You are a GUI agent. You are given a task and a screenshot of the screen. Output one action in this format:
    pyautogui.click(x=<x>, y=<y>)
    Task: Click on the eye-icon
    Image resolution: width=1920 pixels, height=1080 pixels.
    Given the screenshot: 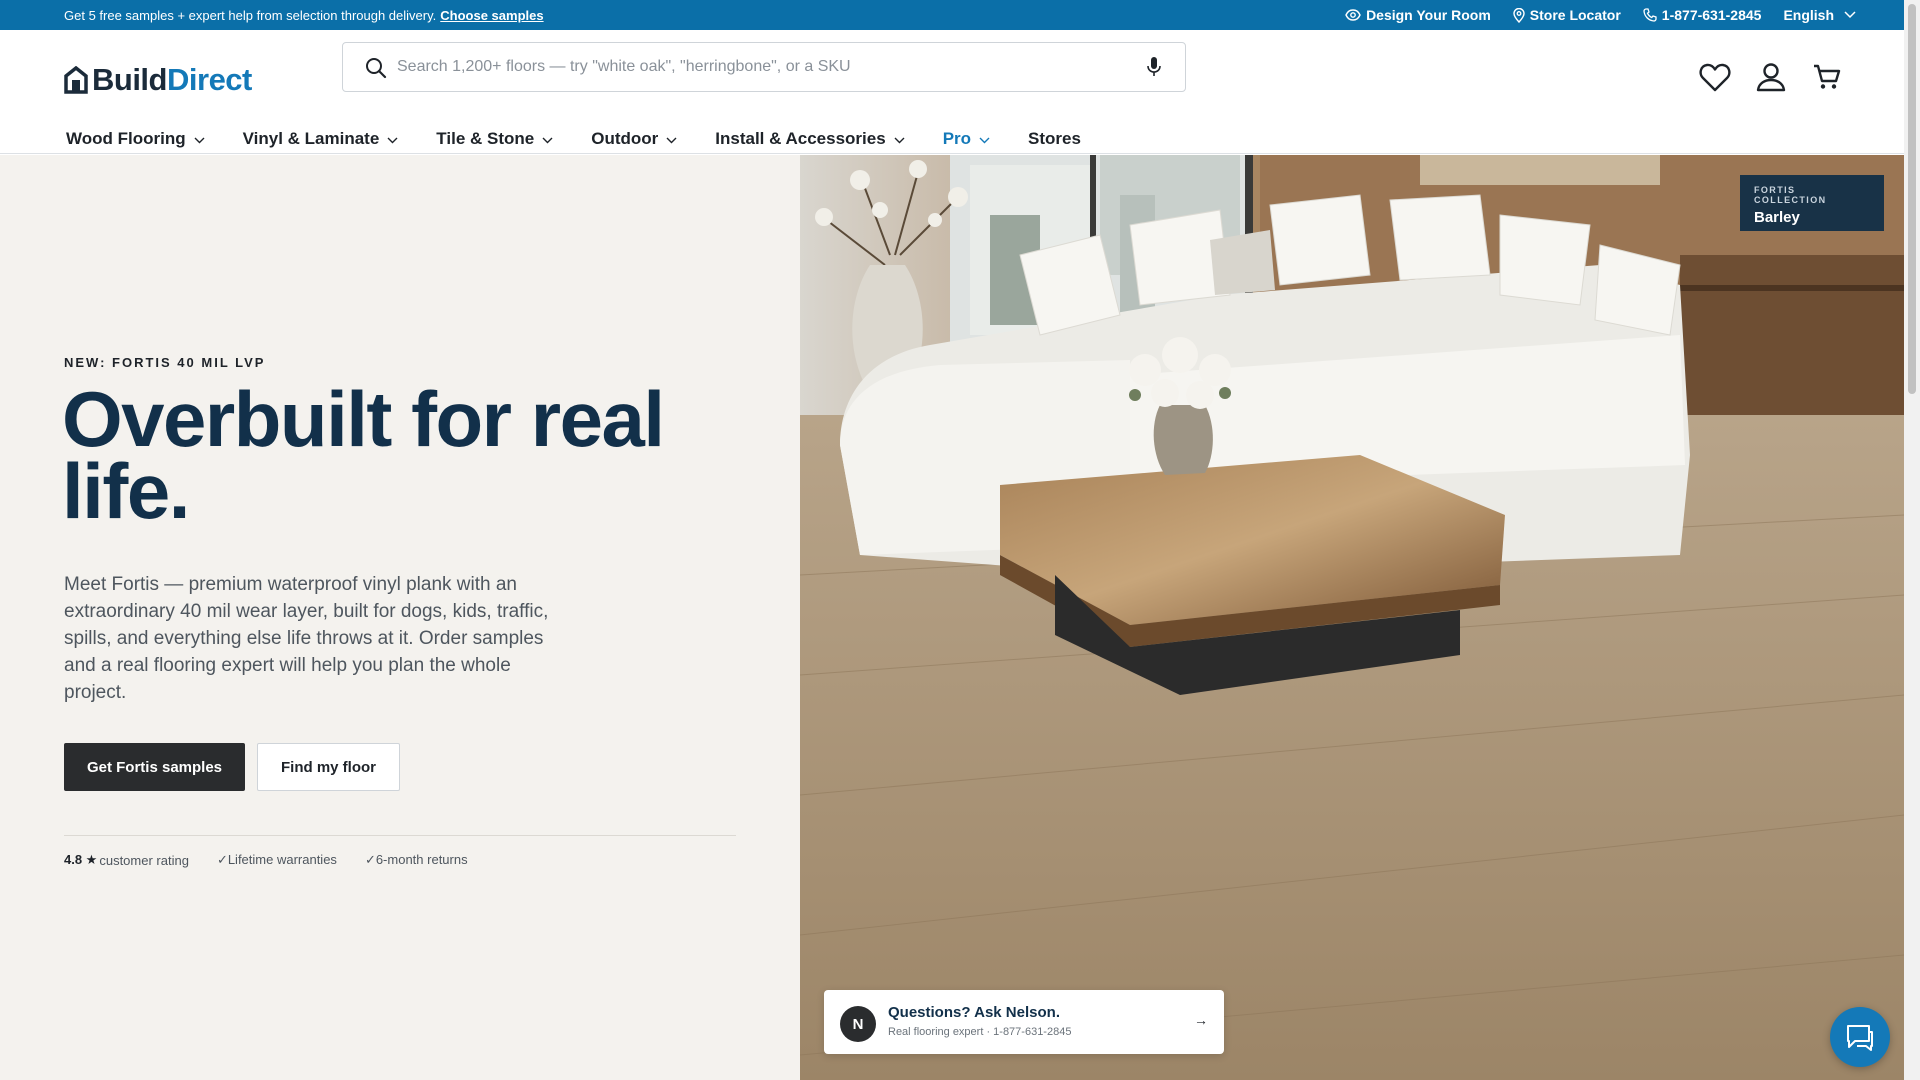 What is the action you would take?
    pyautogui.click(x=1353, y=15)
    